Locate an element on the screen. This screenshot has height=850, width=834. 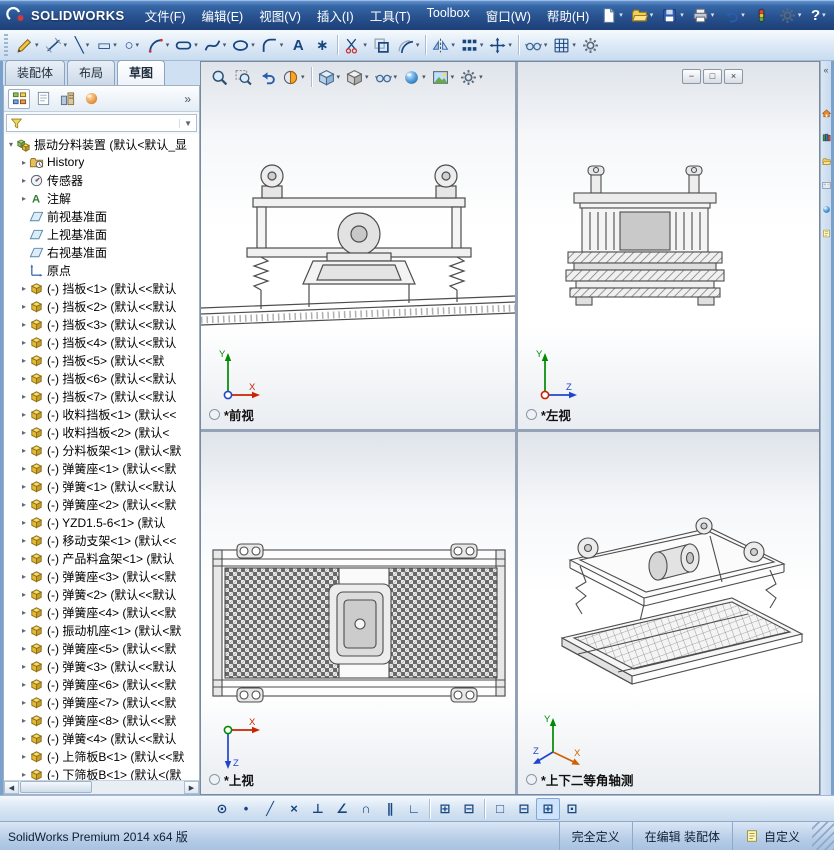
spline-tool-button: ▾ is located at coordinates (215, 45).